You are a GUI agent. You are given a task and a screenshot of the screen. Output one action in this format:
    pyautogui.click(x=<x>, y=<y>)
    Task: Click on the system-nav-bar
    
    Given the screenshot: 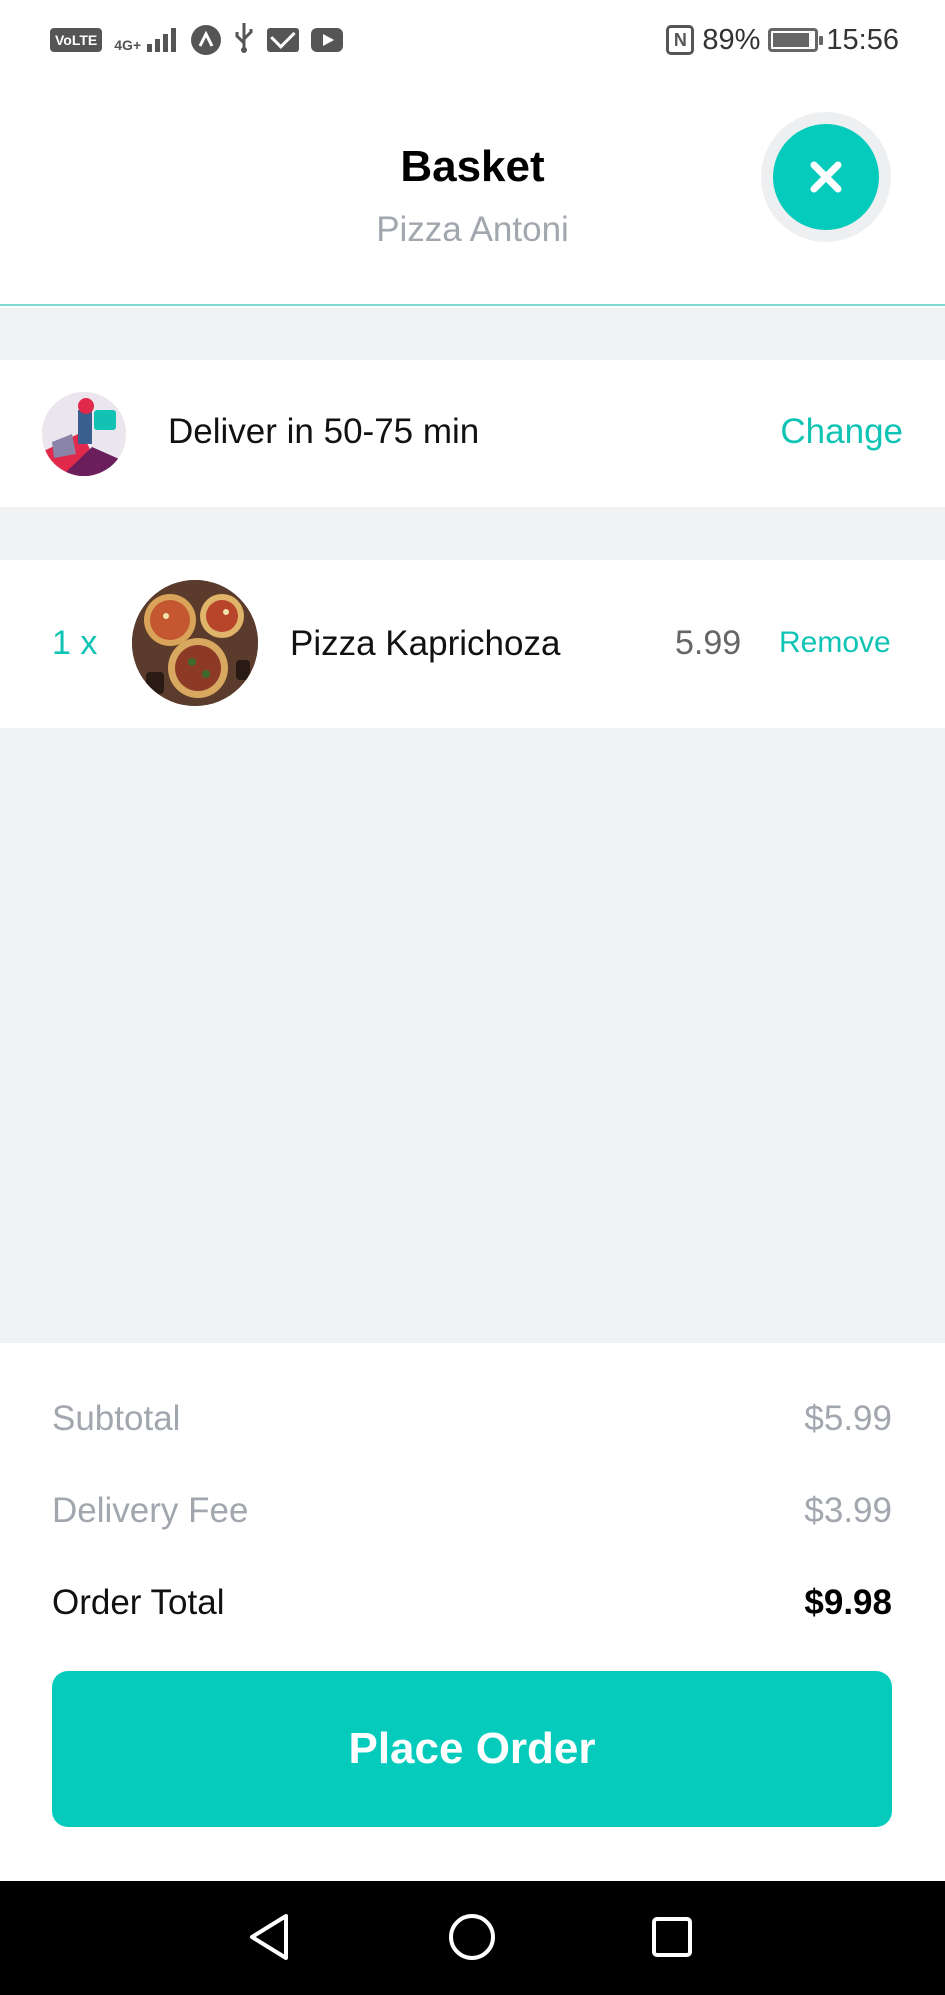 What is the action you would take?
    pyautogui.click(x=472, y=1938)
    